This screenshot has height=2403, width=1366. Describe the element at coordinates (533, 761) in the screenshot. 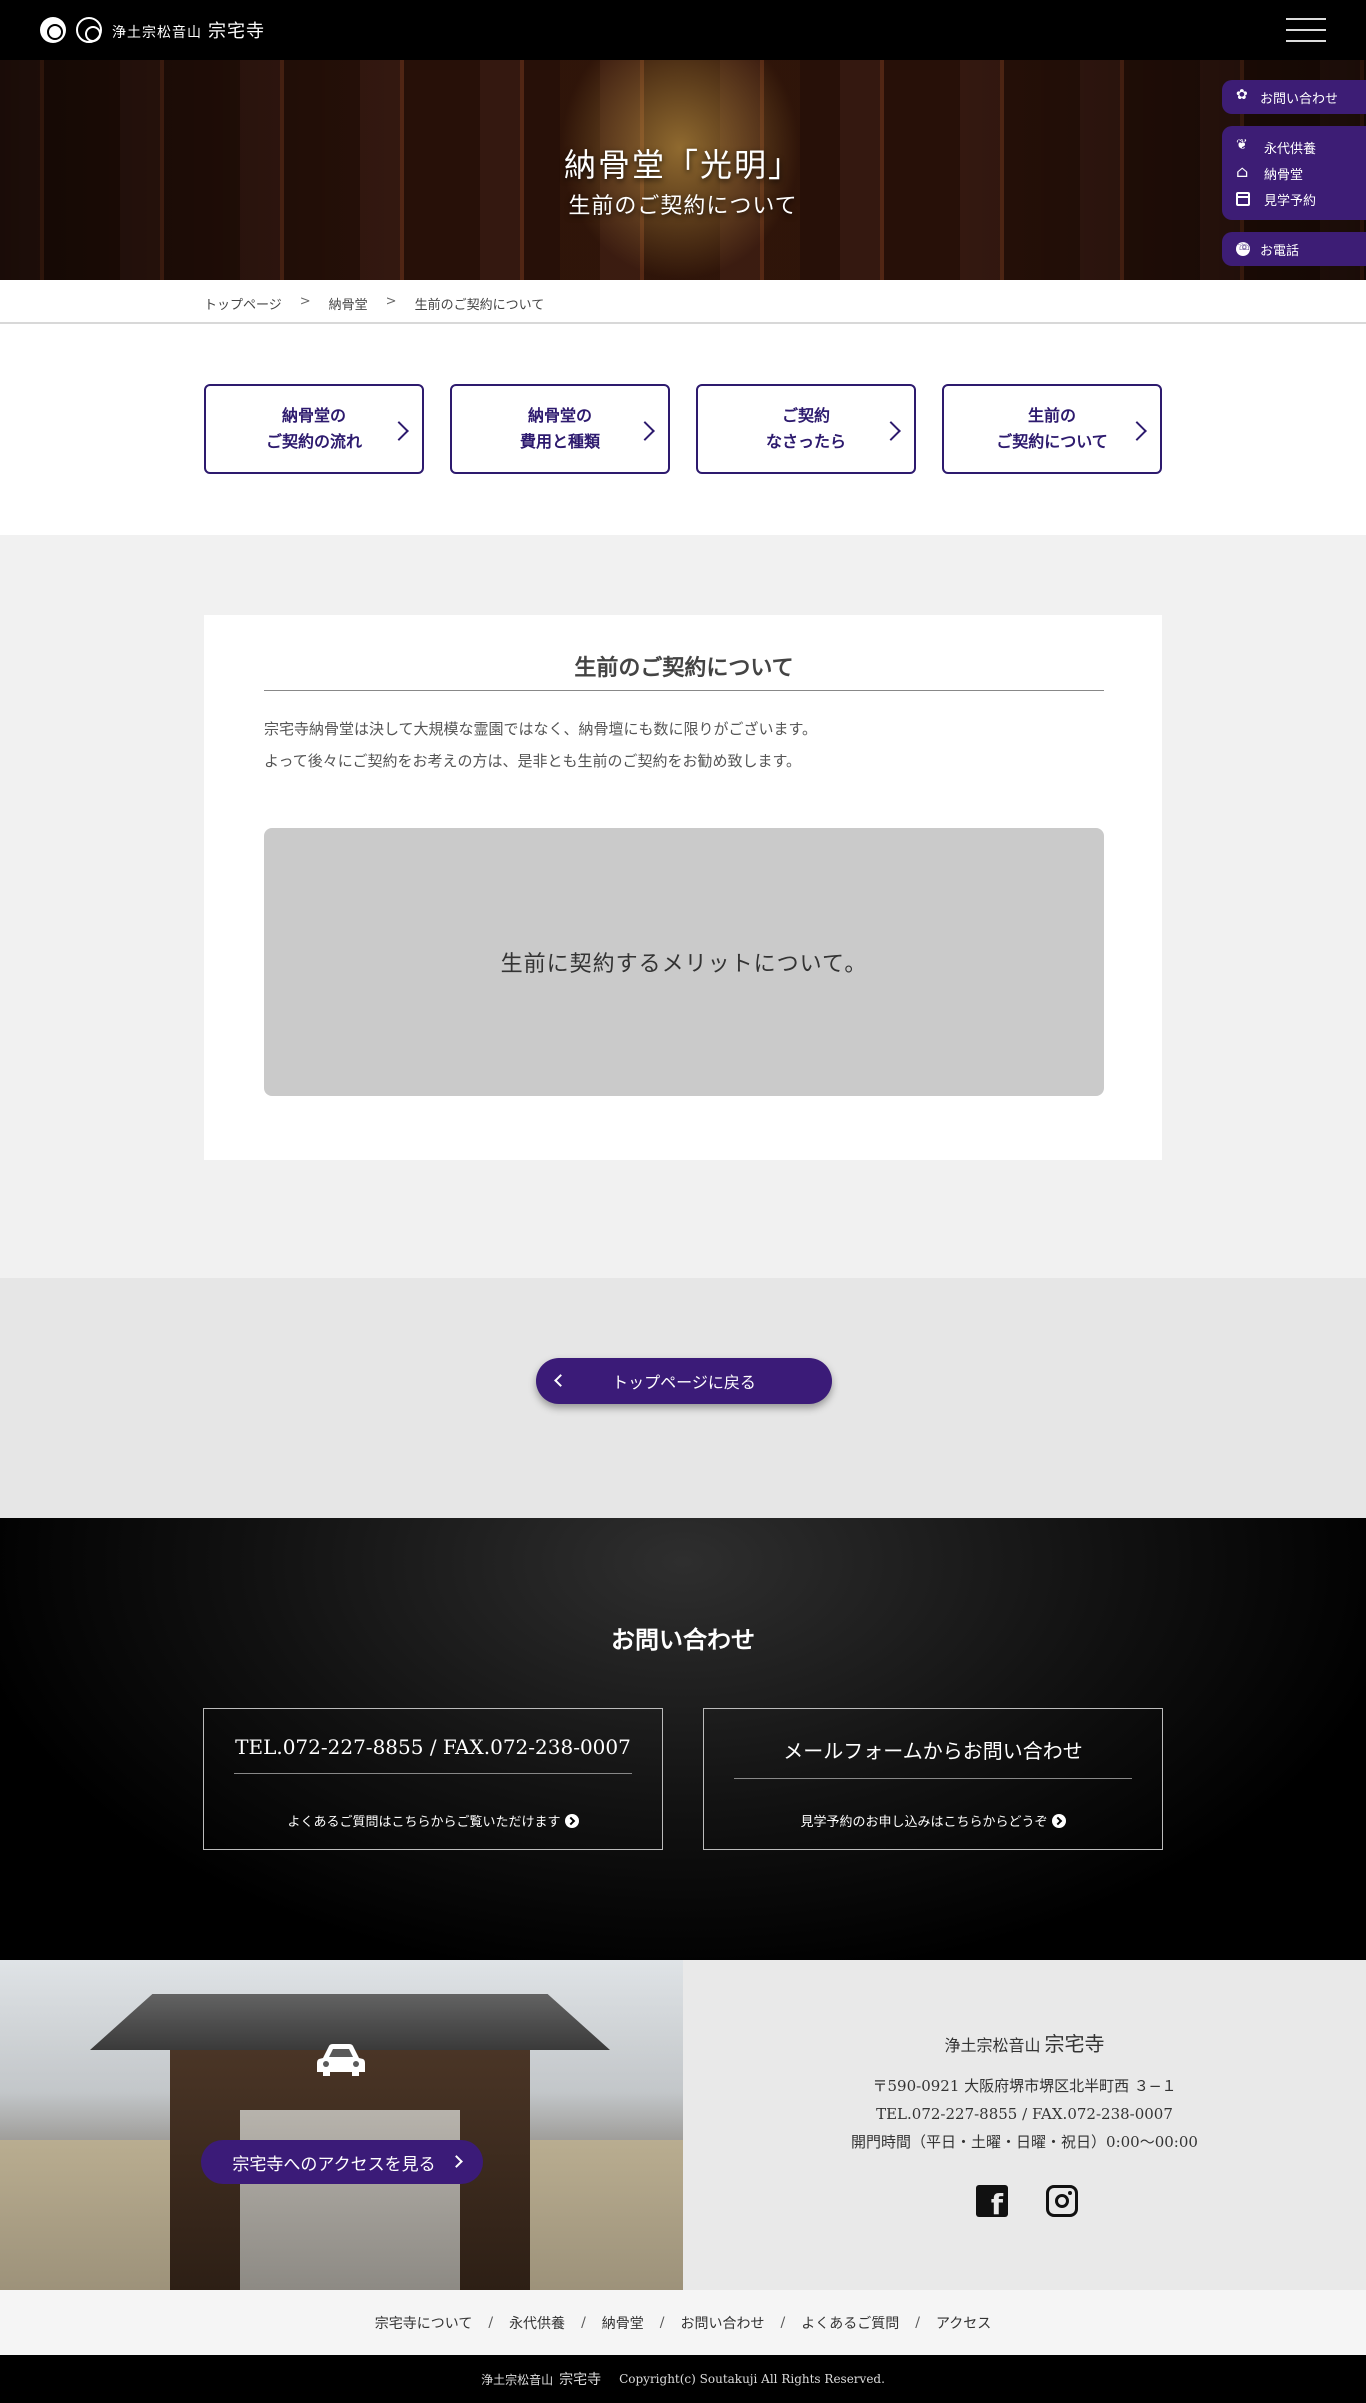

I see `body-paragraph: よって後々にご契約をお考えの方は、是非とも生前のご契約をお勧め致します。` at that location.